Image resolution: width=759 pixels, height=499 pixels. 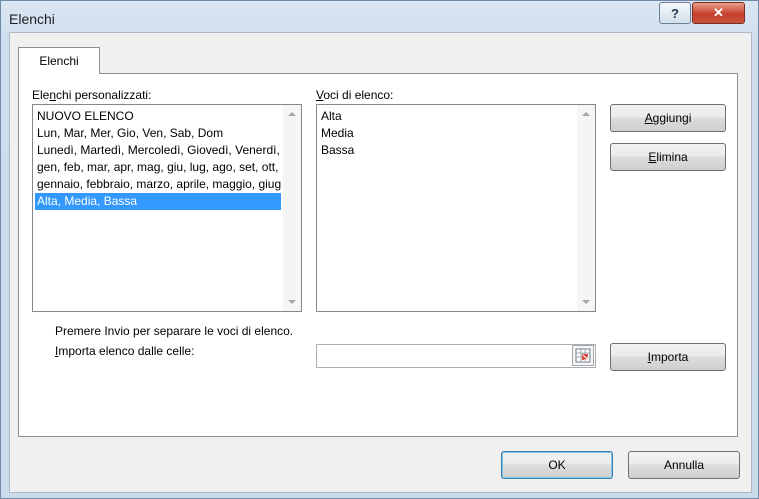 What do you see at coordinates (355, 95) in the screenshot?
I see `list-entries-label: Voci di elenco:` at bounding box center [355, 95].